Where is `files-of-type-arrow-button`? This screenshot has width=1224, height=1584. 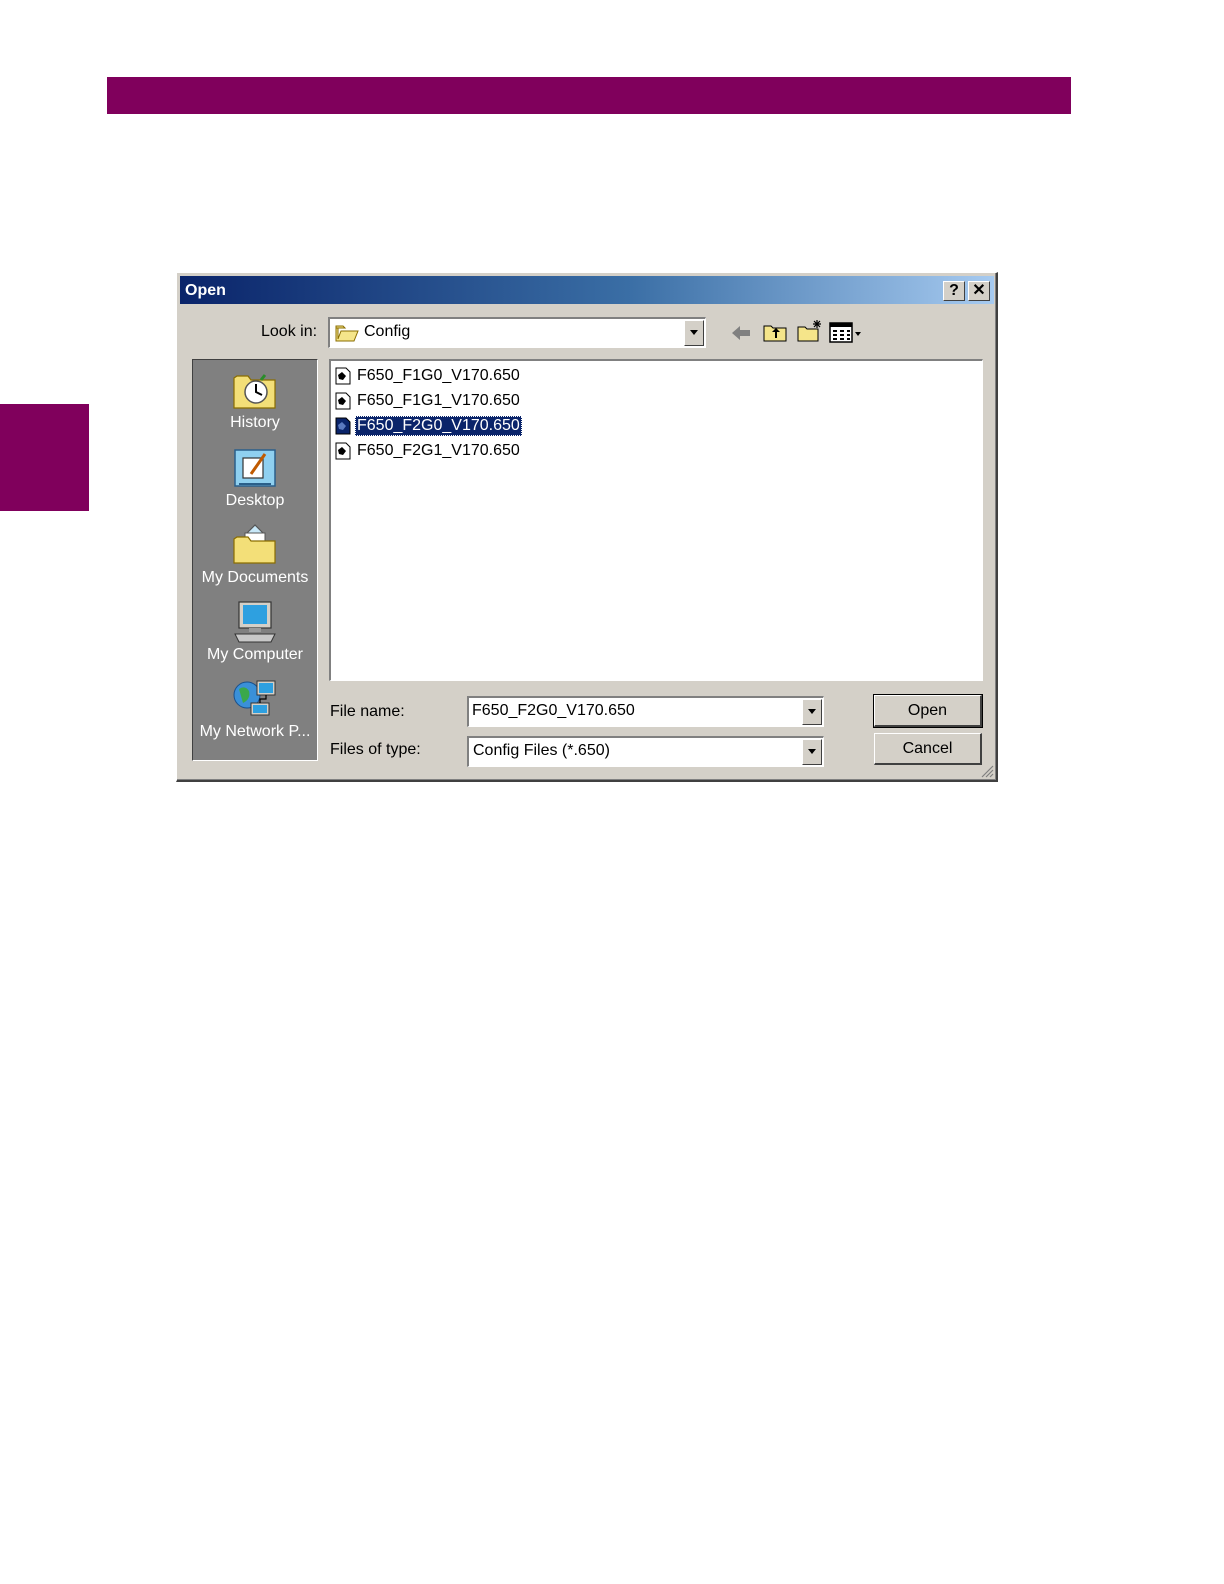 files-of-type-arrow-button is located at coordinates (812, 752).